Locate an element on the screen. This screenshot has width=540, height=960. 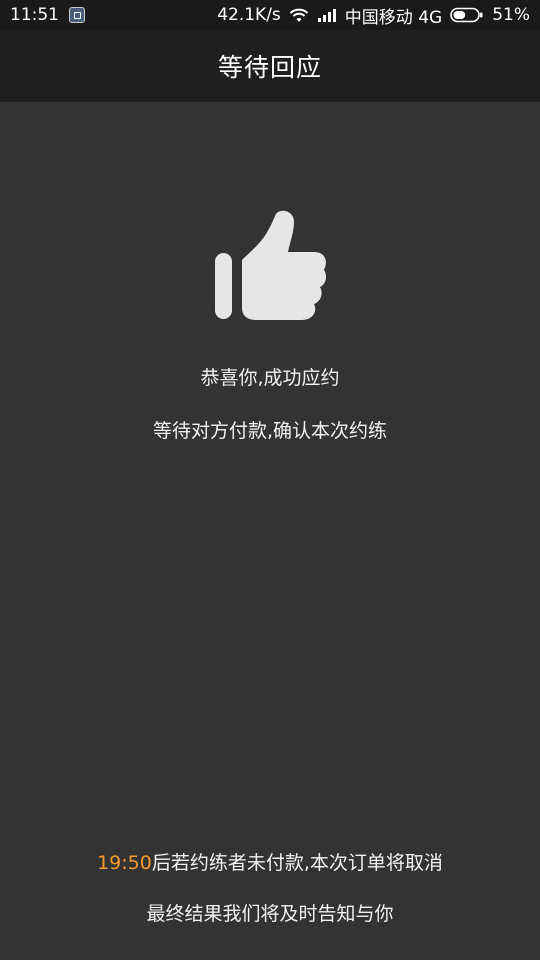
network-speed: 42.1K/s is located at coordinates (249, 15).